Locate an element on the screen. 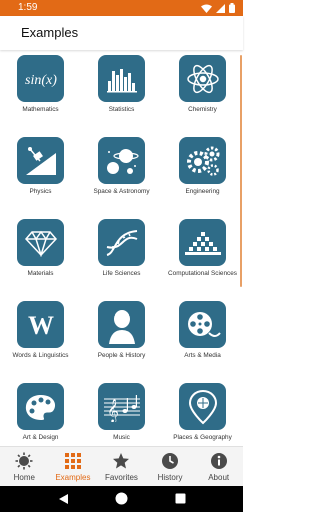 Image resolution: width=320 pixels, height=512 pixels. letter-w-icon: W is located at coordinates (40, 324).